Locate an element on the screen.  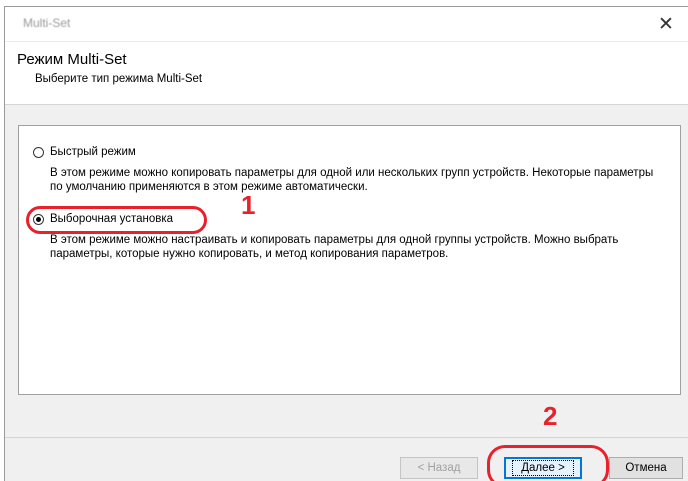
step2-number: 2 is located at coordinates (550, 416).